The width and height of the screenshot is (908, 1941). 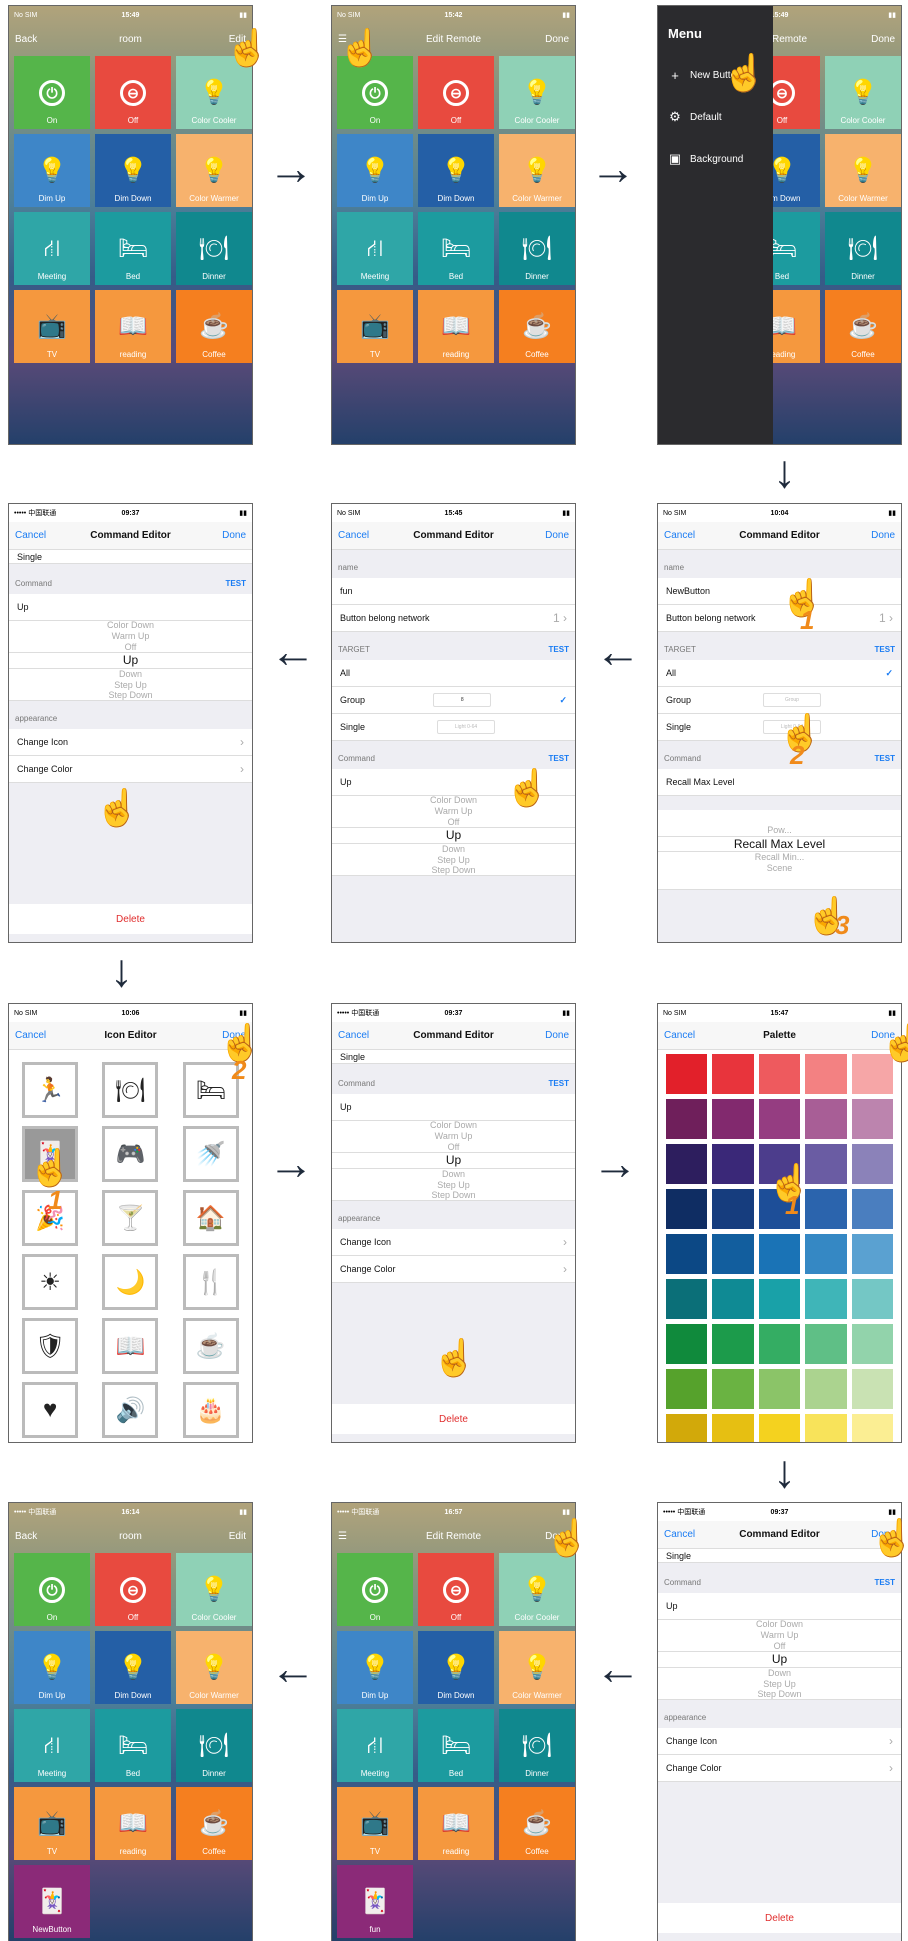 What do you see at coordinates (453, 591) in the screenshot?
I see `name-field: fun` at bounding box center [453, 591].